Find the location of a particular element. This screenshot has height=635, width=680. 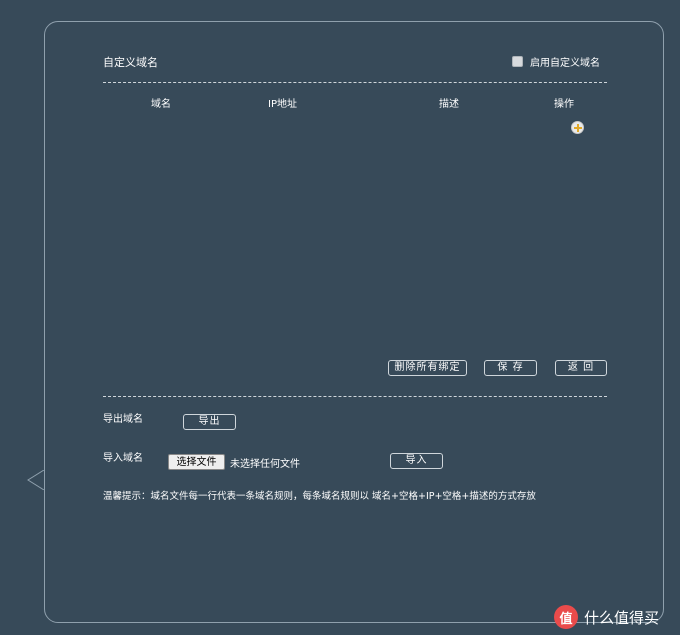

section-title: 自定义域名 is located at coordinates (130, 62).